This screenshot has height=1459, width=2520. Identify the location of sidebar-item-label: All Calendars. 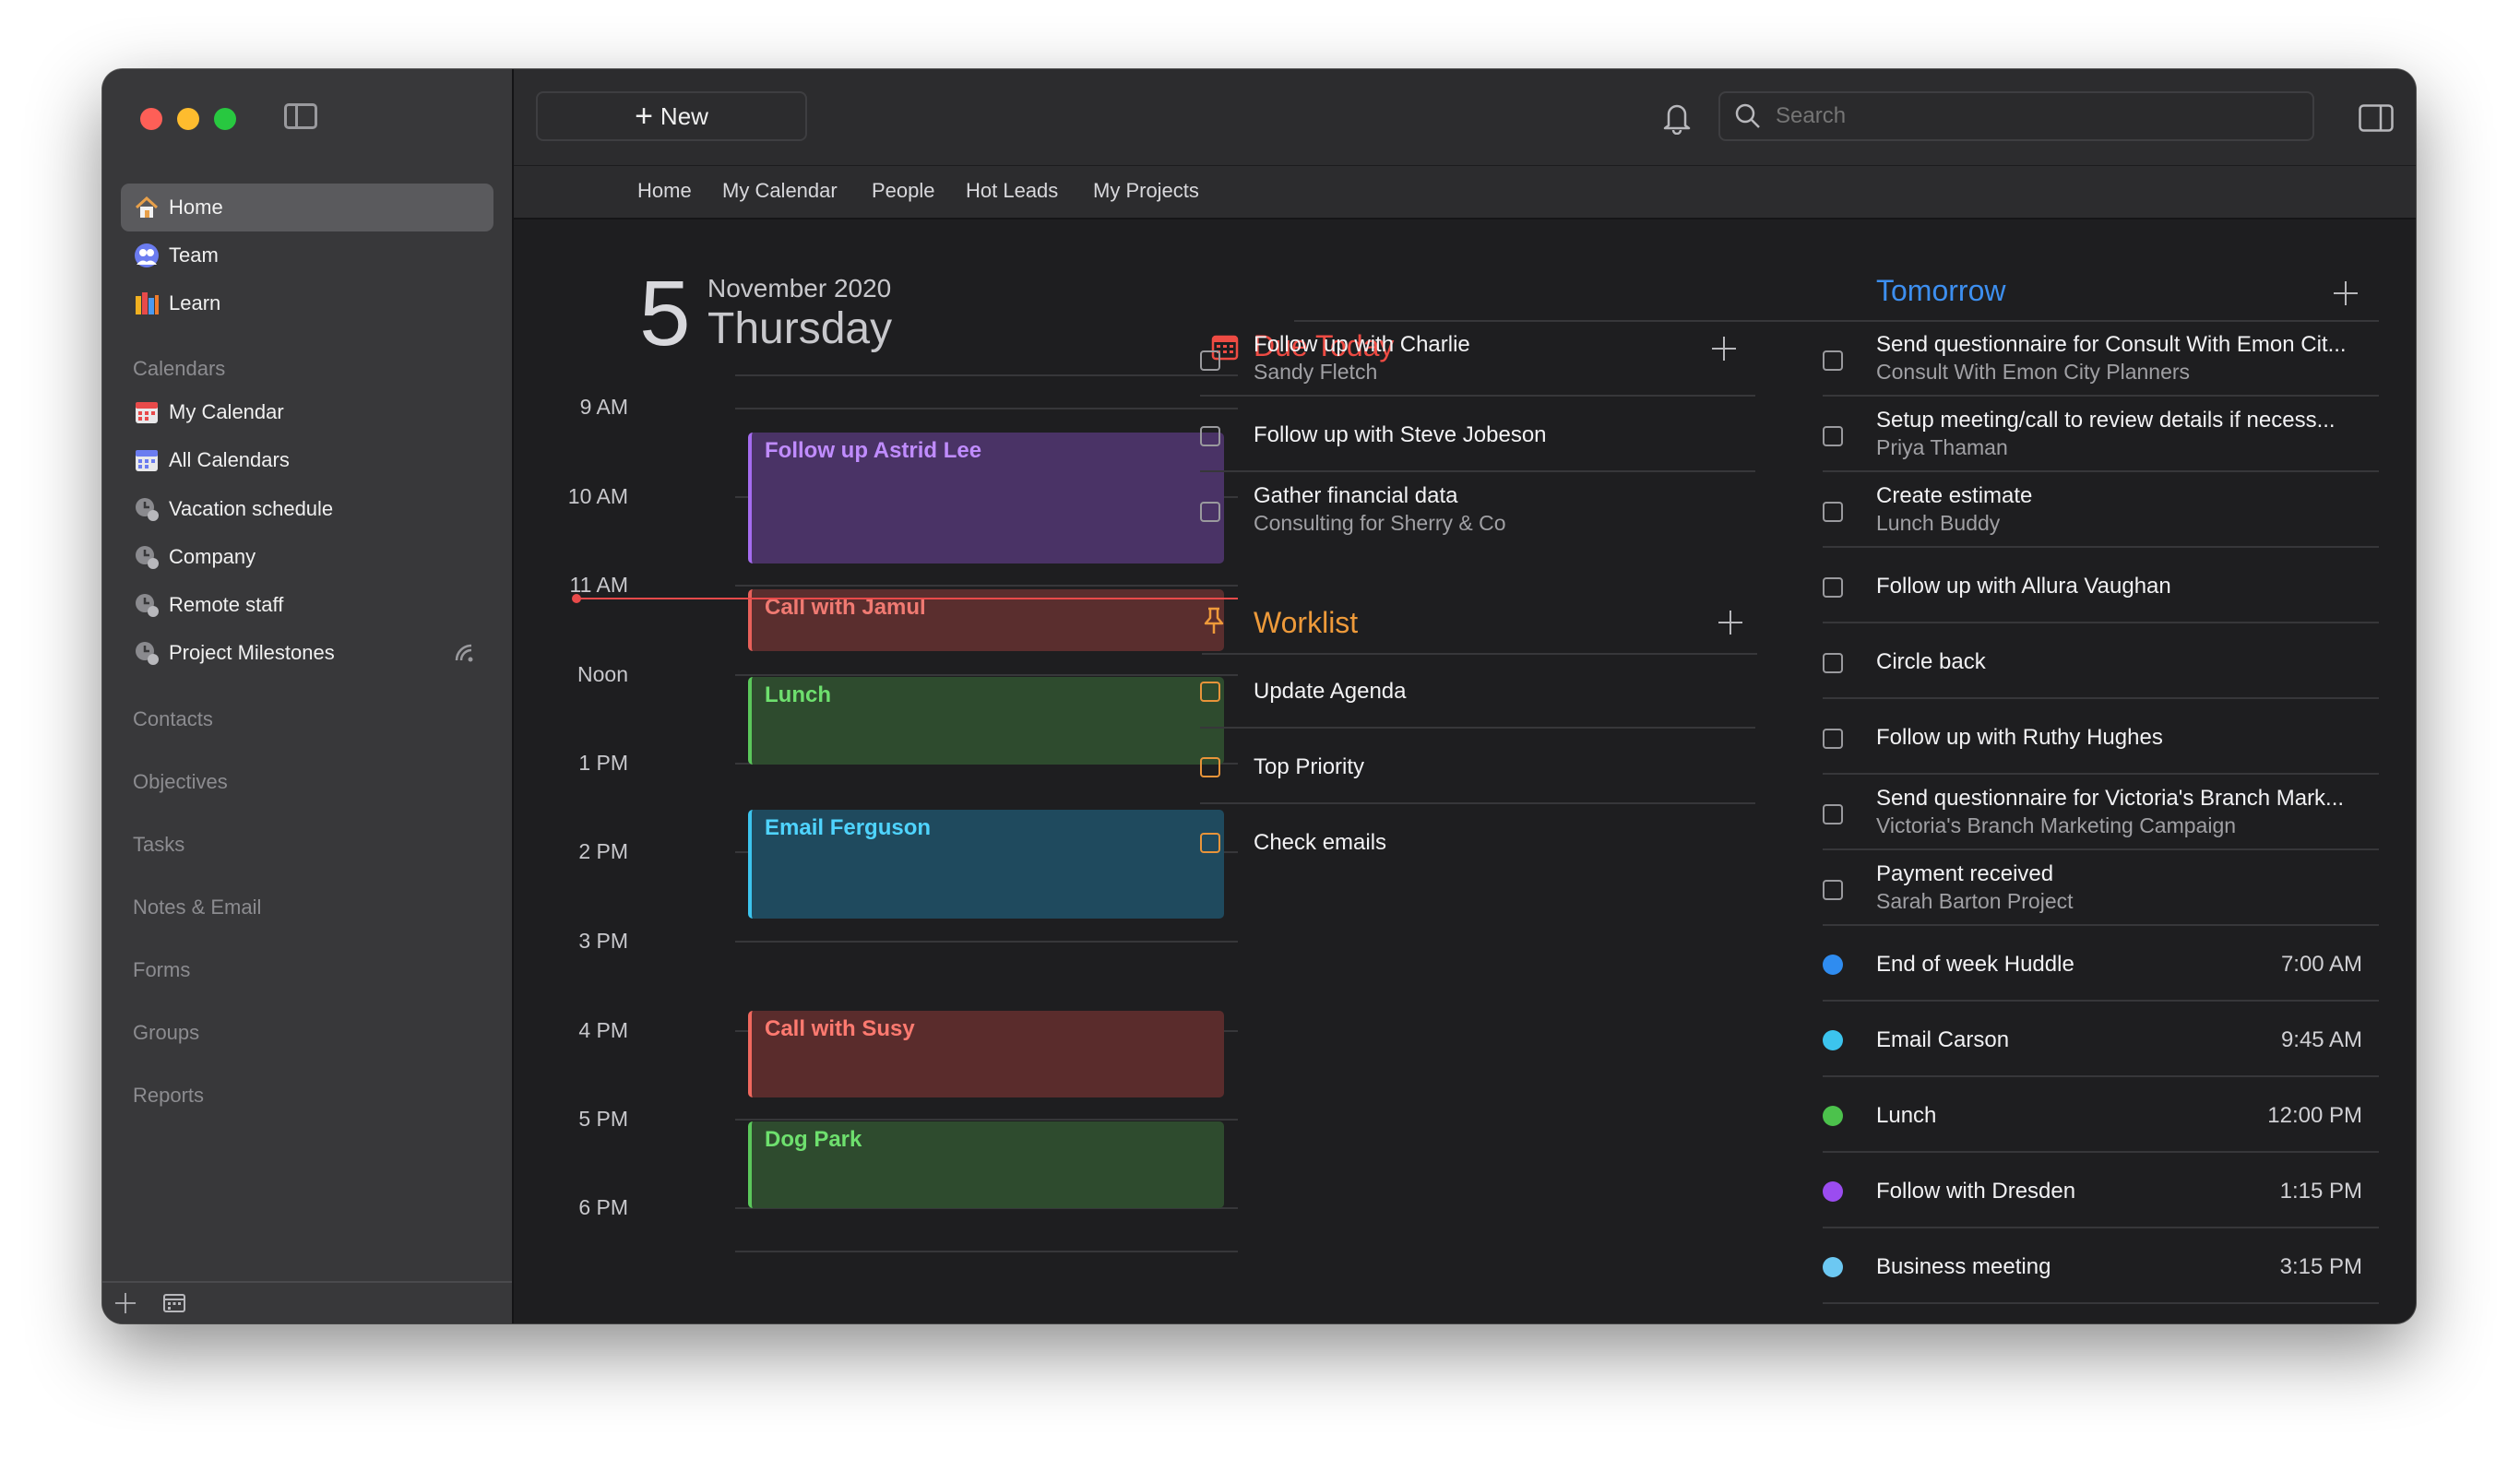
(229, 459).